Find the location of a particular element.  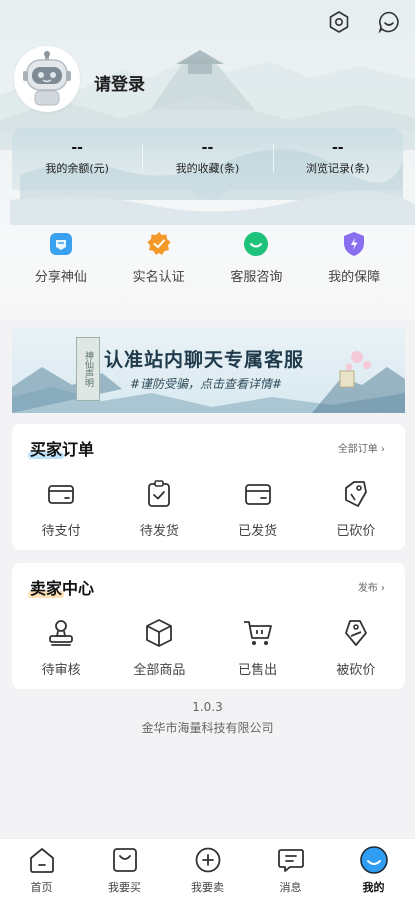

tab-label: 我要卖 is located at coordinates (207, 887).